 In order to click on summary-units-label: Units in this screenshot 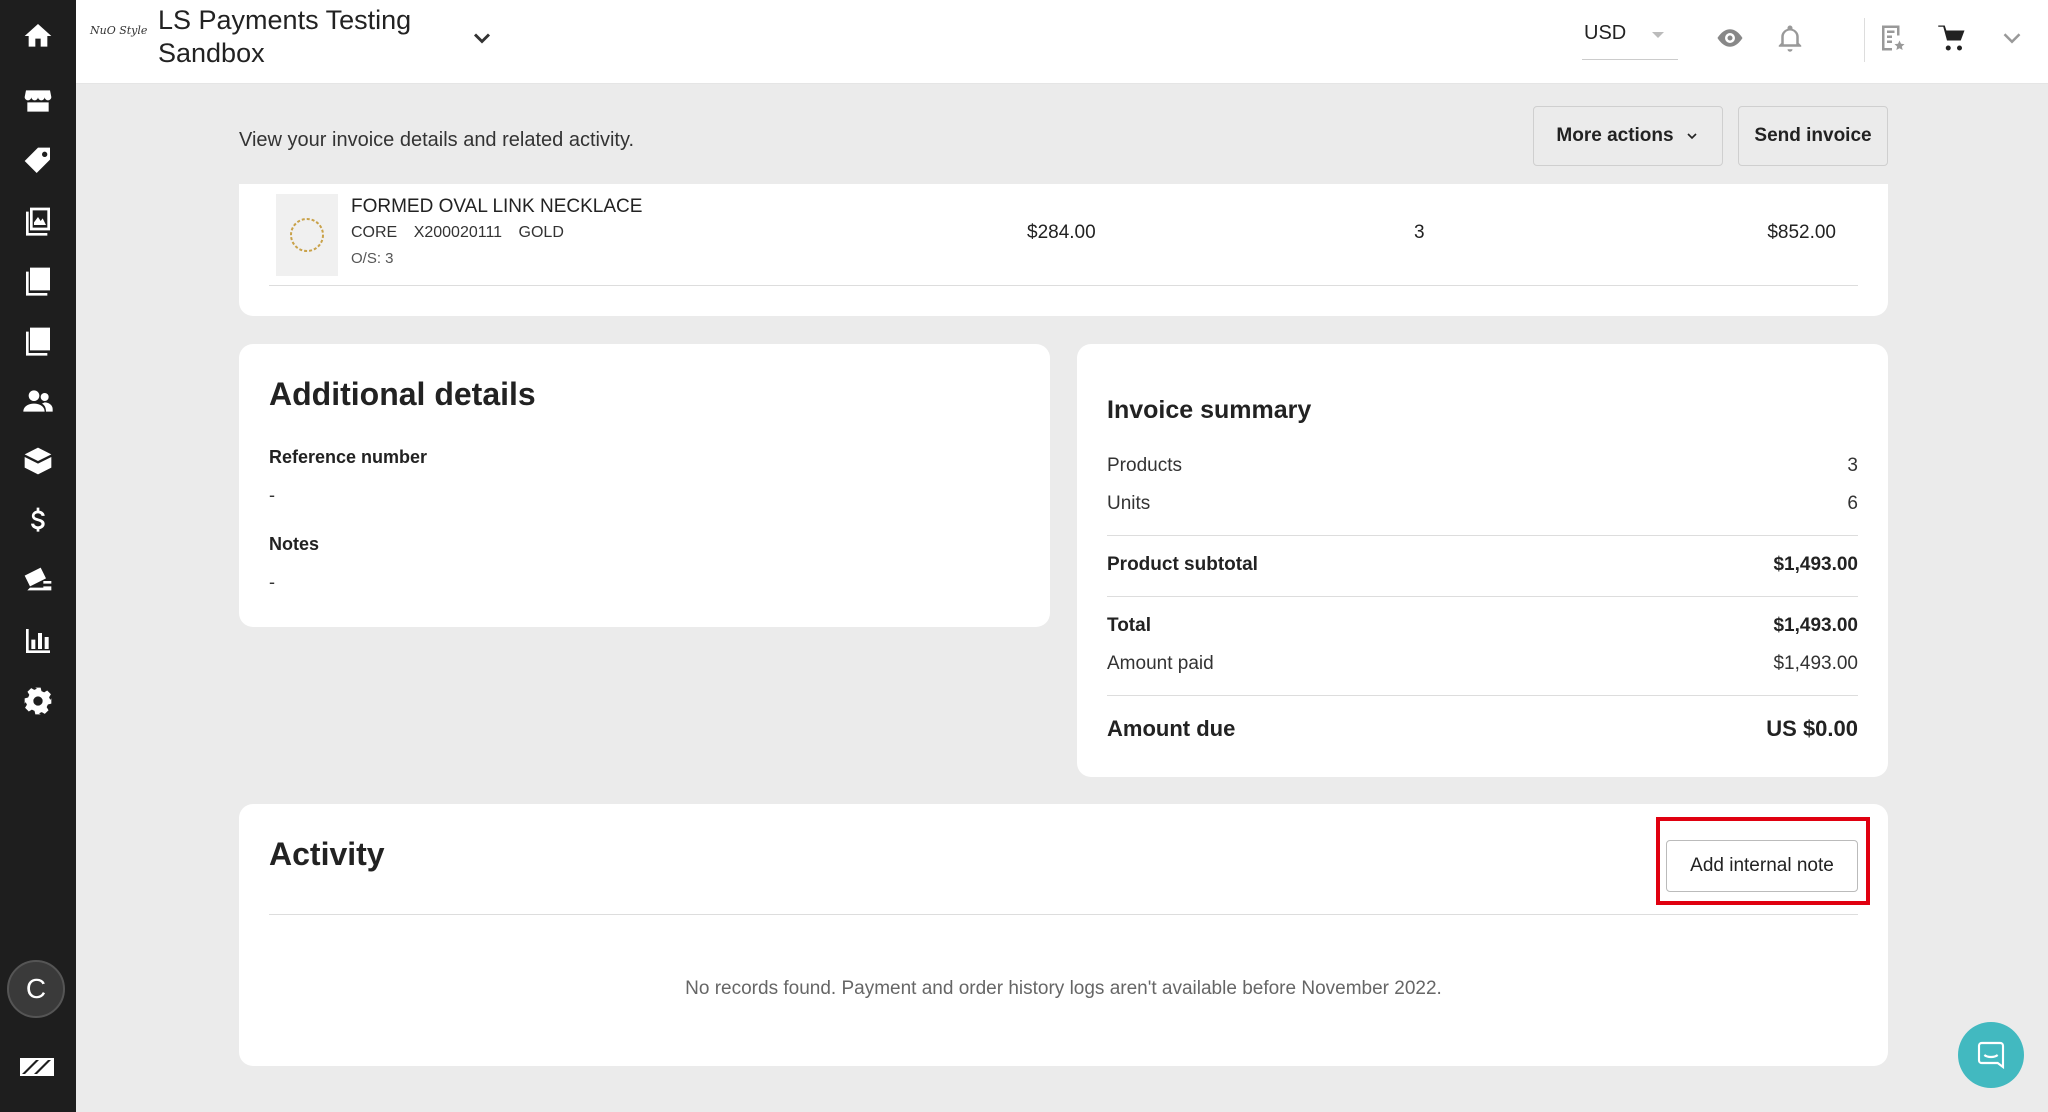, I will do `click(1129, 503)`.